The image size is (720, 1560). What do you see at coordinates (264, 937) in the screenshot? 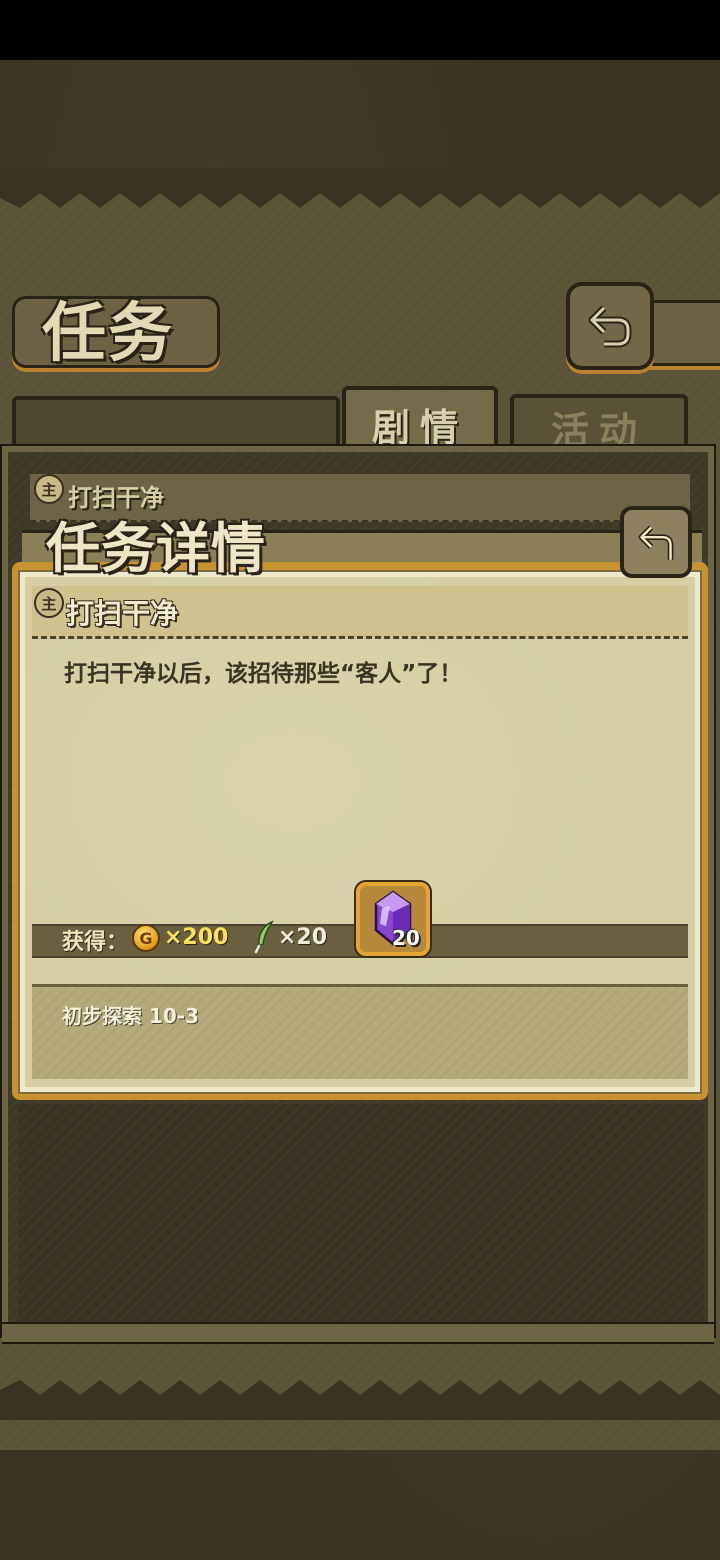
I see `feather-icon` at bounding box center [264, 937].